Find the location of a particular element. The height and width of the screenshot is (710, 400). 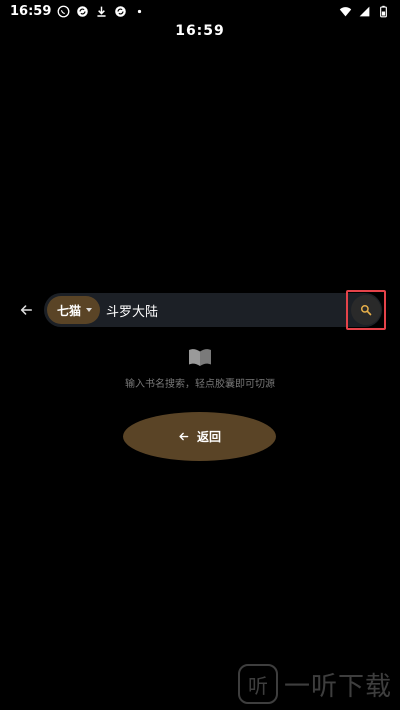

status-right is located at coordinates (364, 11).